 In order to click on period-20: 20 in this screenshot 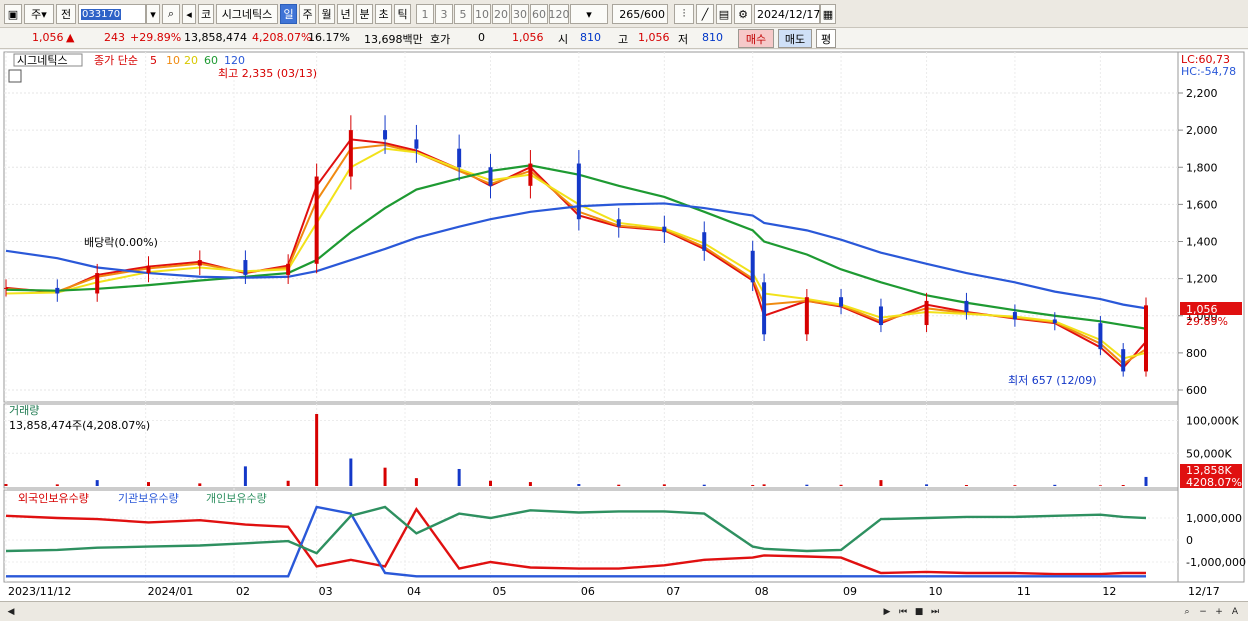, I will do `click(501, 14)`.